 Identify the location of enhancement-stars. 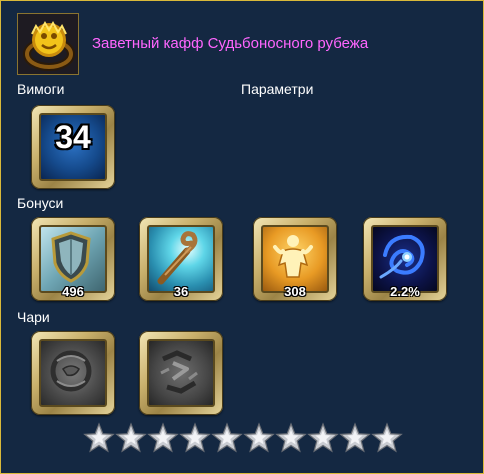
(243, 438).